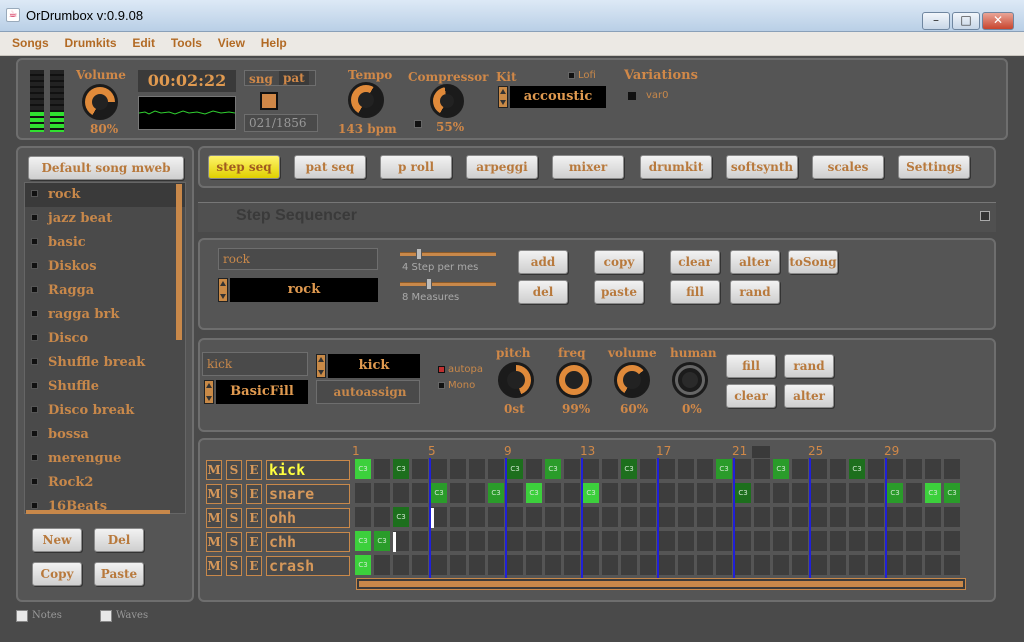 The width and height of the screenshot is (1024, 642). I want to click on grid-hscrollbar, so click(661, 584).